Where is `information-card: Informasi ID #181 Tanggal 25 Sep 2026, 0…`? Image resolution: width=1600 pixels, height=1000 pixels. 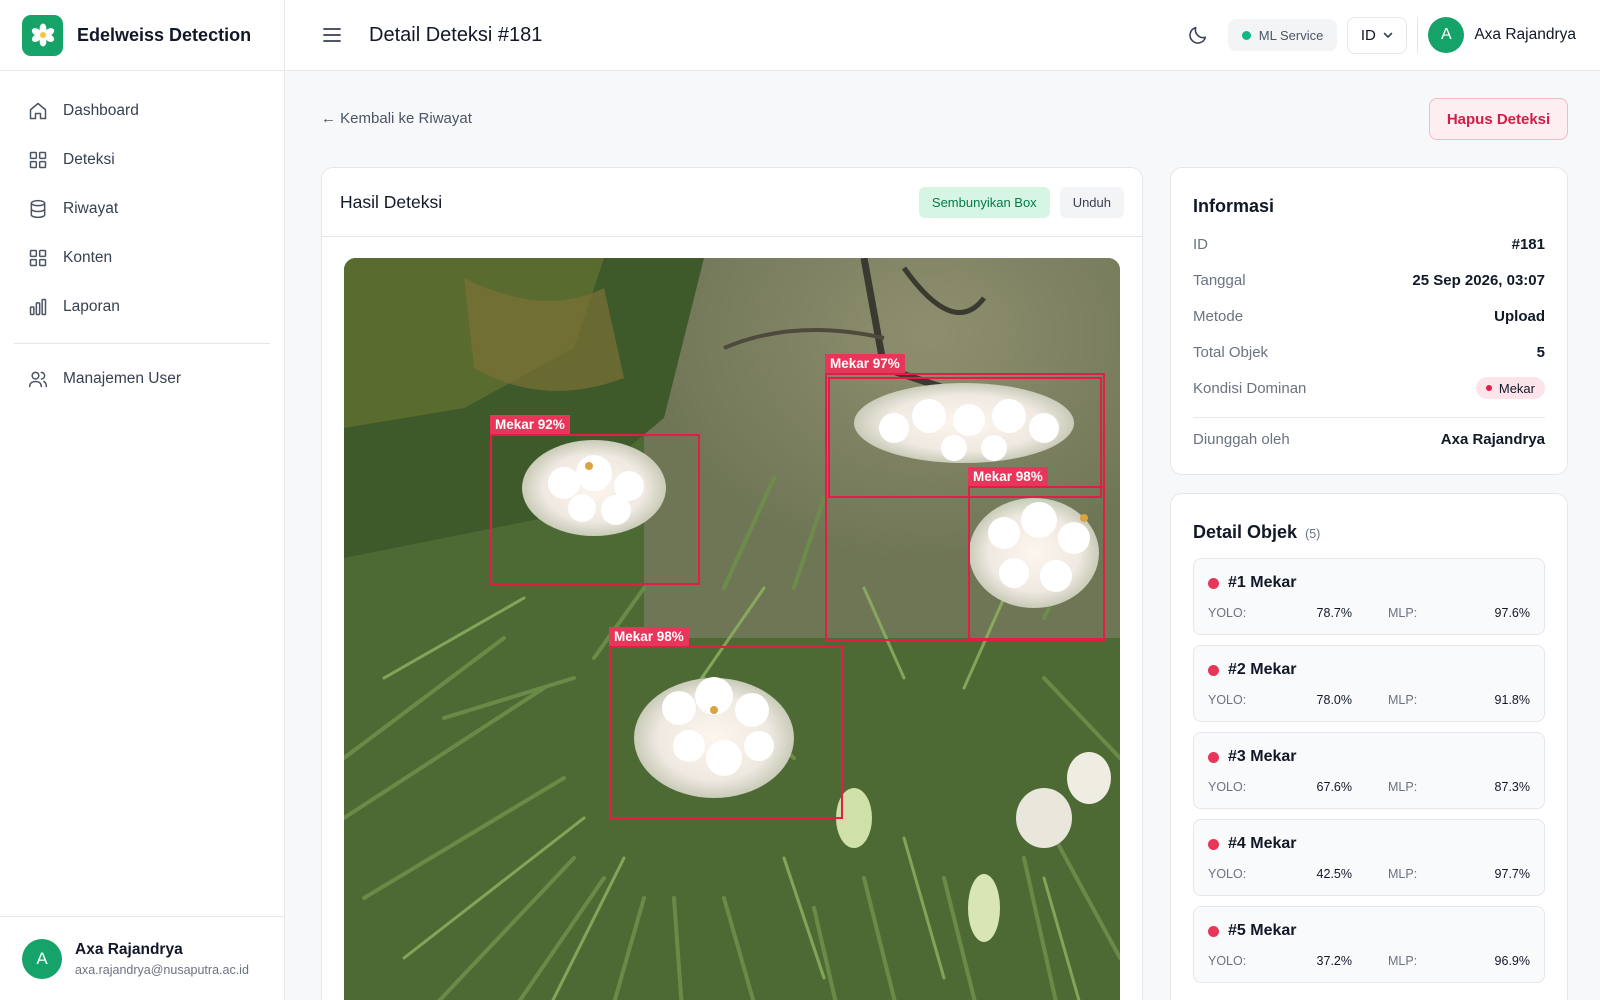
information-card: Informasi ID #181 Tanggal 25 Sep 2026, 0… is located at coordinates (1369, 321).